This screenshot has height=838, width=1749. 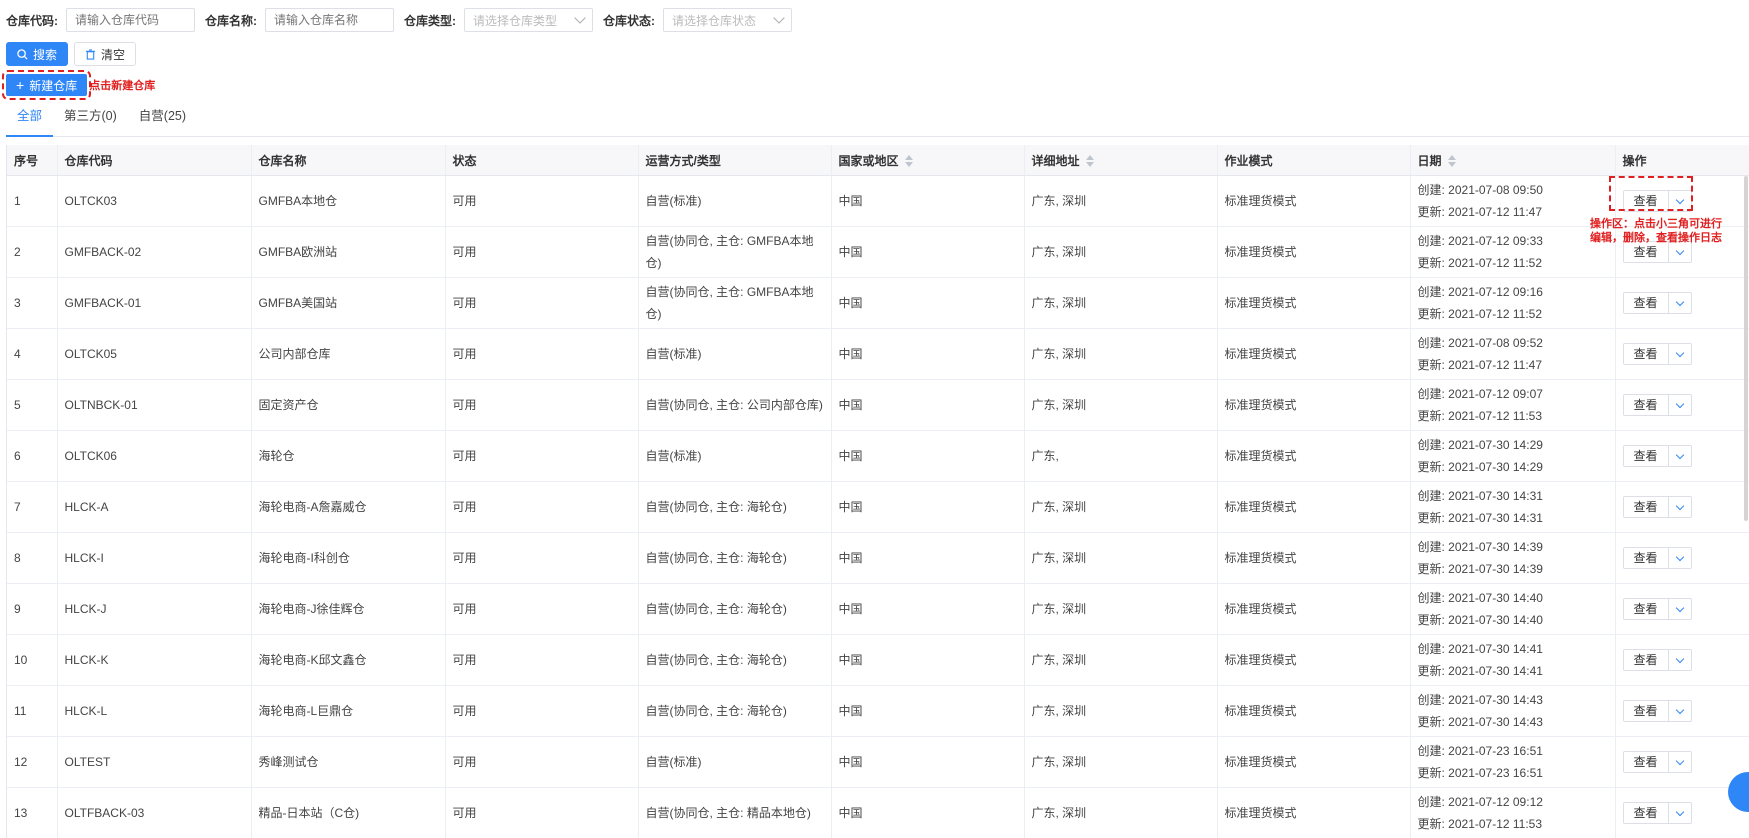 What do you see at coordinates (928, 160) in the screenshot?
I see `col-country-header: 国家或地区` at bounding box center [928, 160].